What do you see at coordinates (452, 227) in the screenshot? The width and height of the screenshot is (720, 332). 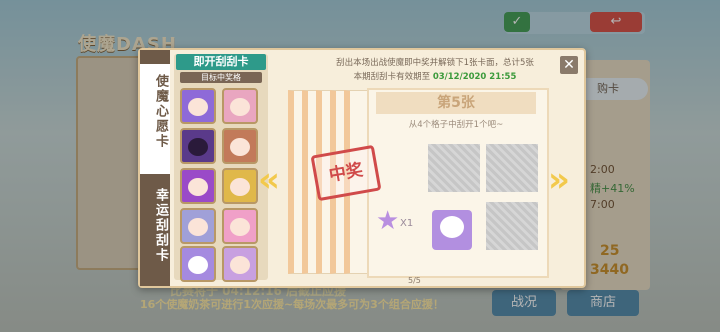 I see `ghost-icon` at bounding box center [452, 227].